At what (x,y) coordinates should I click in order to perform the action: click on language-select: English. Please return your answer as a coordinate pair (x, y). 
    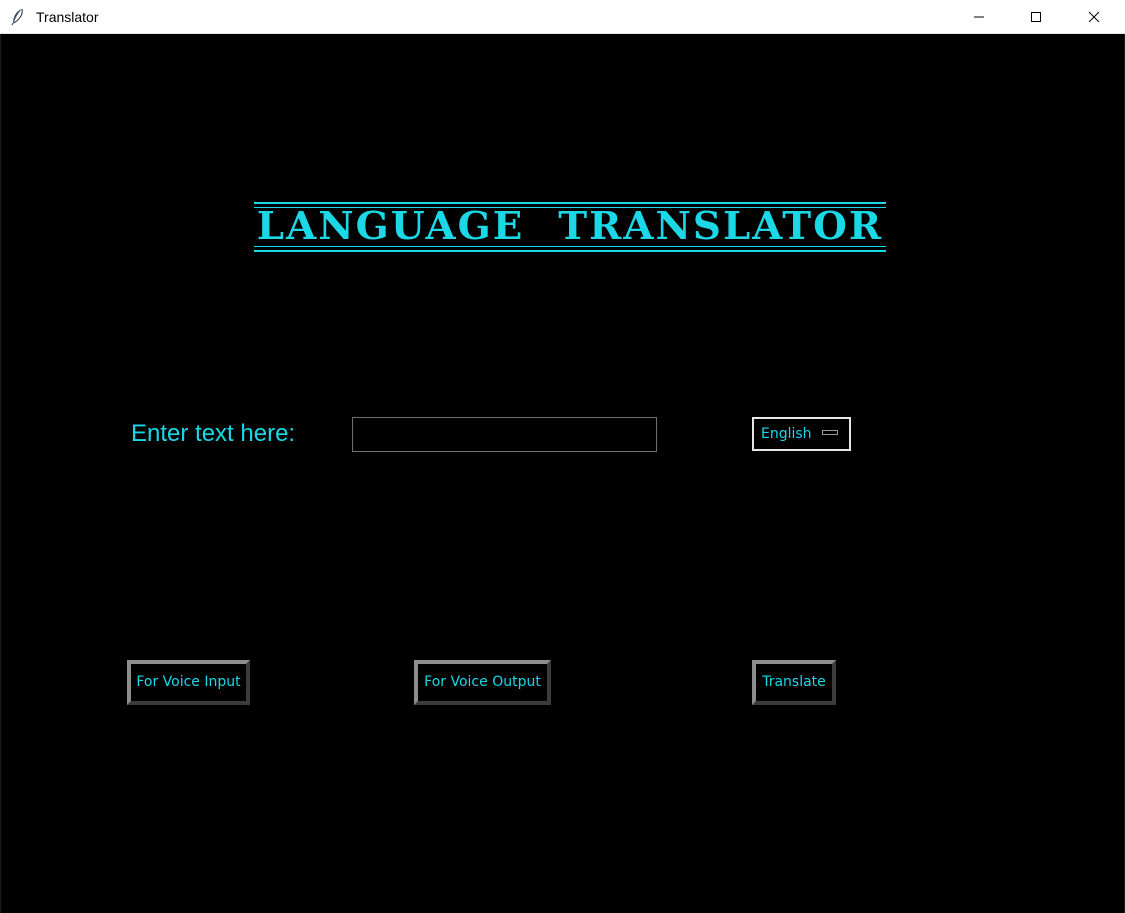
    Looking at the image, I should click on (801, 434).